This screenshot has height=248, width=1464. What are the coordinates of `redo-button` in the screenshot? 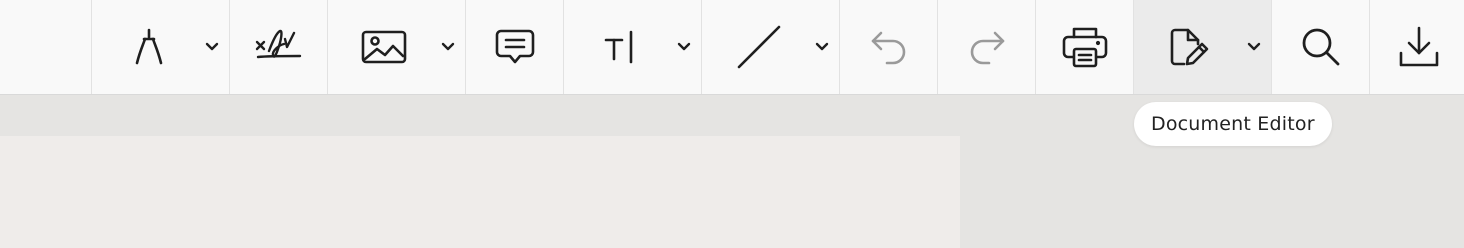 It's located at (987, 47).